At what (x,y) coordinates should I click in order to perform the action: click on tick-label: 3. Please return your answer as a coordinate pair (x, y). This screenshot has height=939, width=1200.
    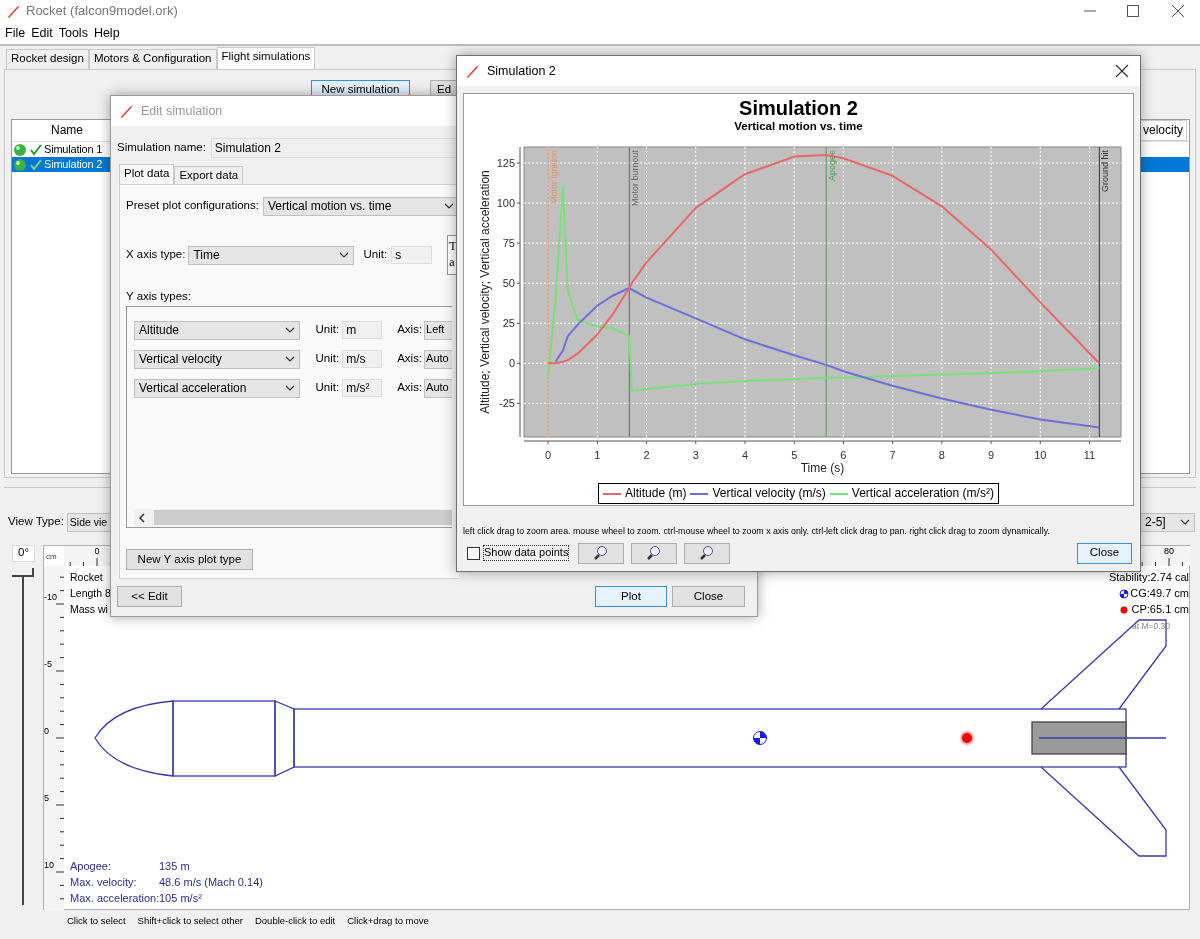
    Looking at the image, I should click on (695, 455).